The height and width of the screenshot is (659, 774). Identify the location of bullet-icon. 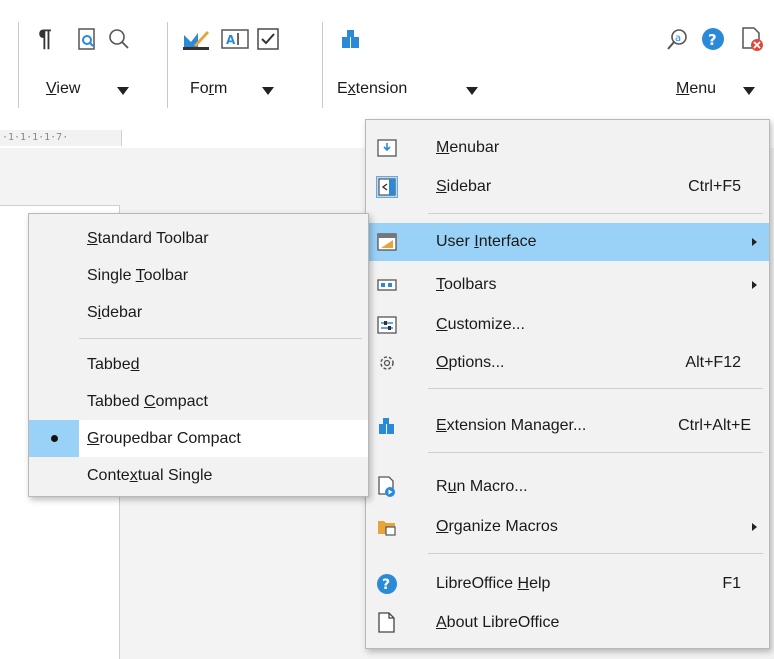
(54, 438).